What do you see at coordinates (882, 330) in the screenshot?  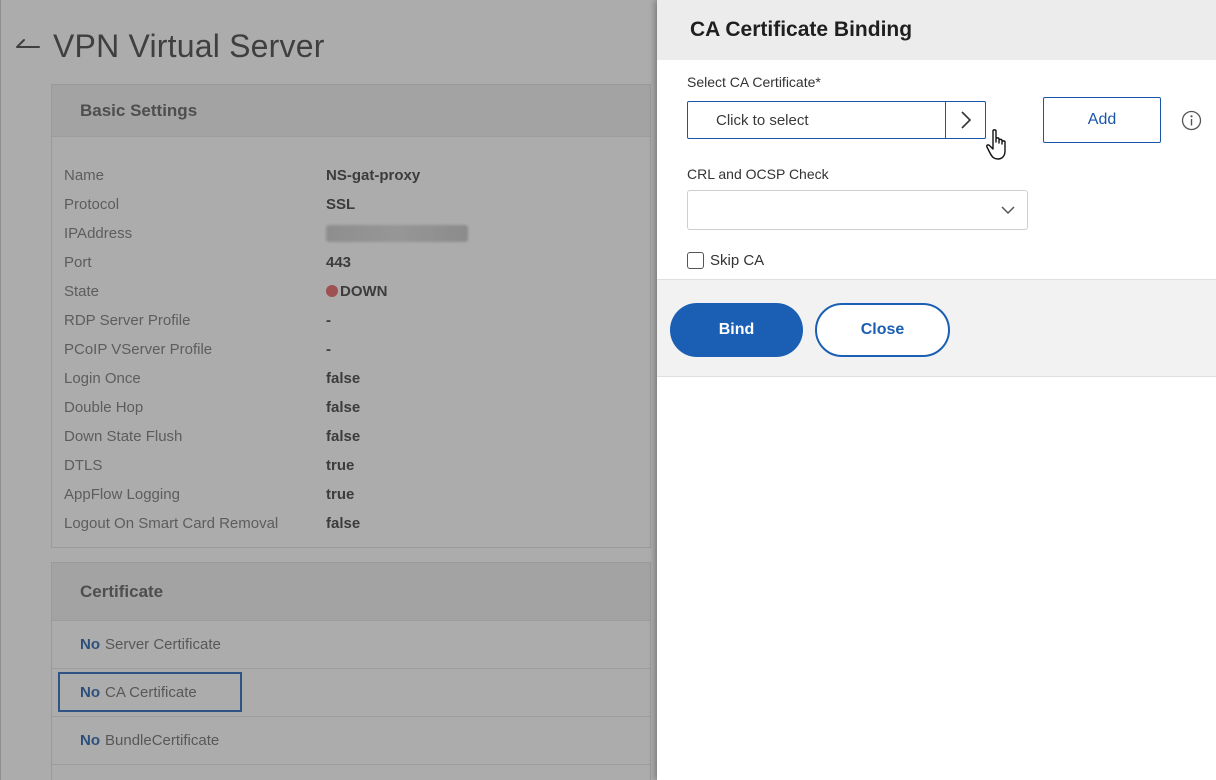 I see `close-button: Close` at bounding box center [882, 330].